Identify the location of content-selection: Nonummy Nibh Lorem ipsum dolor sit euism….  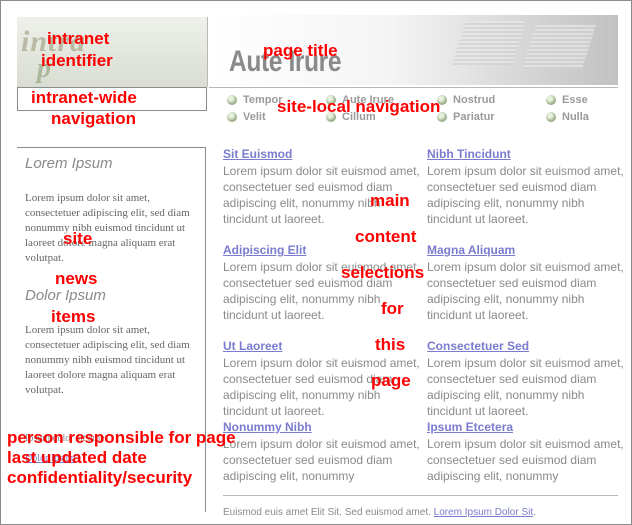
(323, 452).